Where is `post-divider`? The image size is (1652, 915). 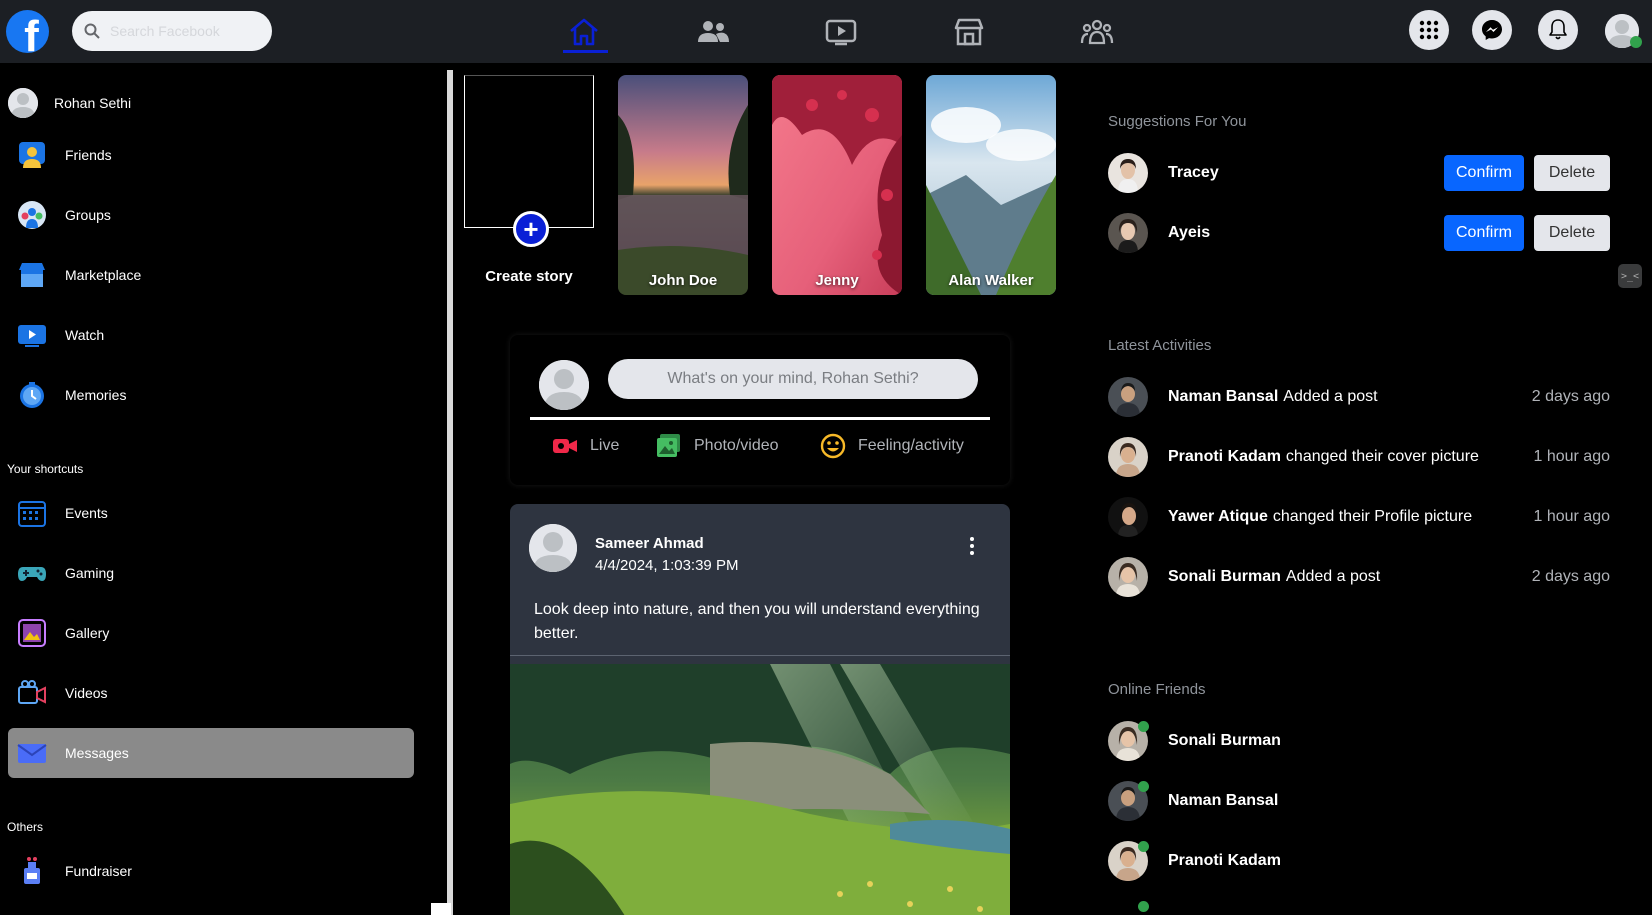
post-divider is located at coordinates (760, 655).